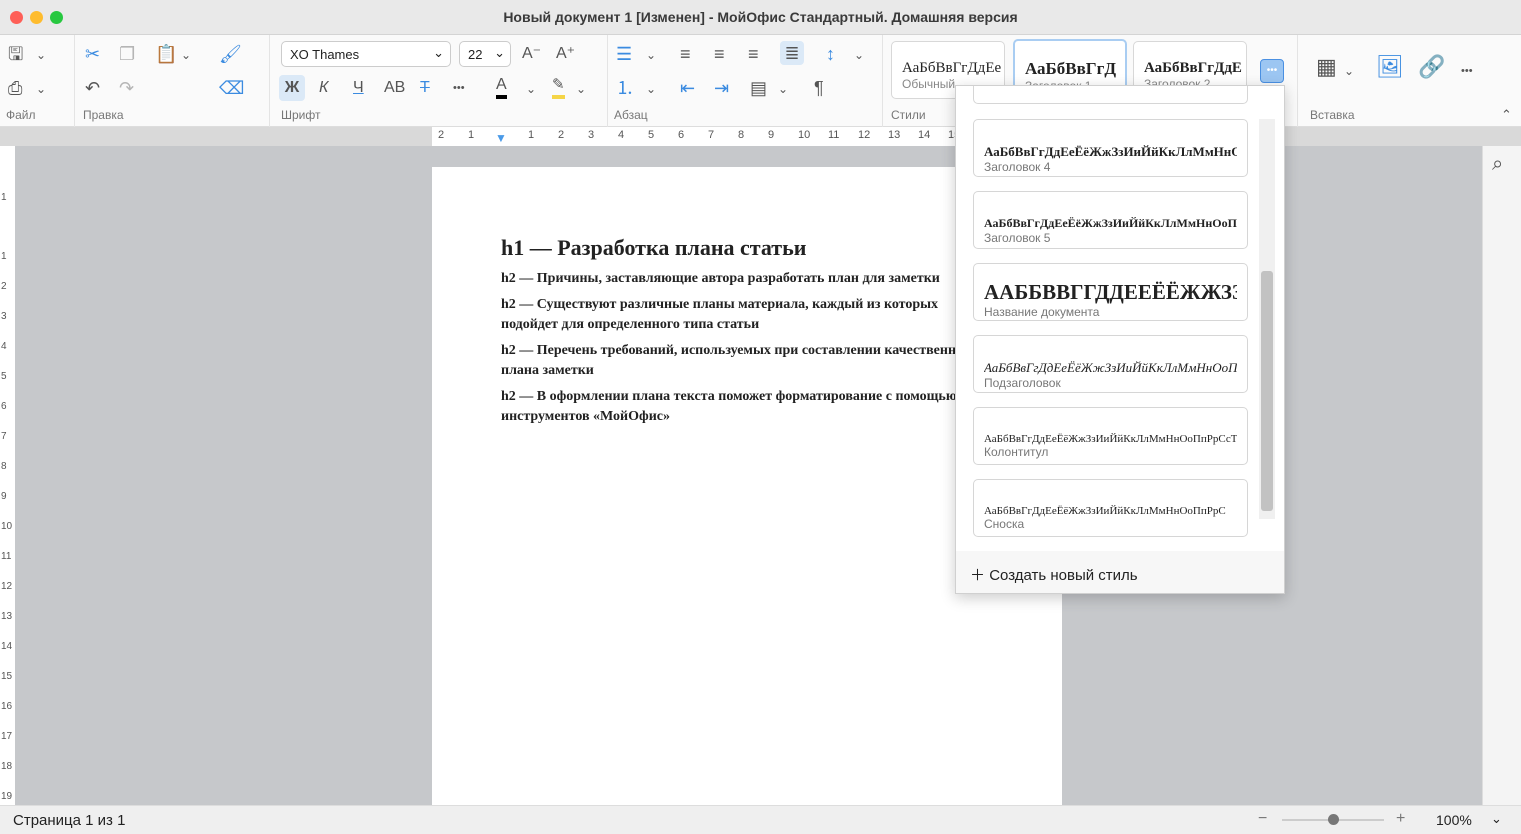  What do you see at coordinates (625, 88) in the screenshot?
I see `numbered-list-icon: ⒈` at bounding box center [625, 88].